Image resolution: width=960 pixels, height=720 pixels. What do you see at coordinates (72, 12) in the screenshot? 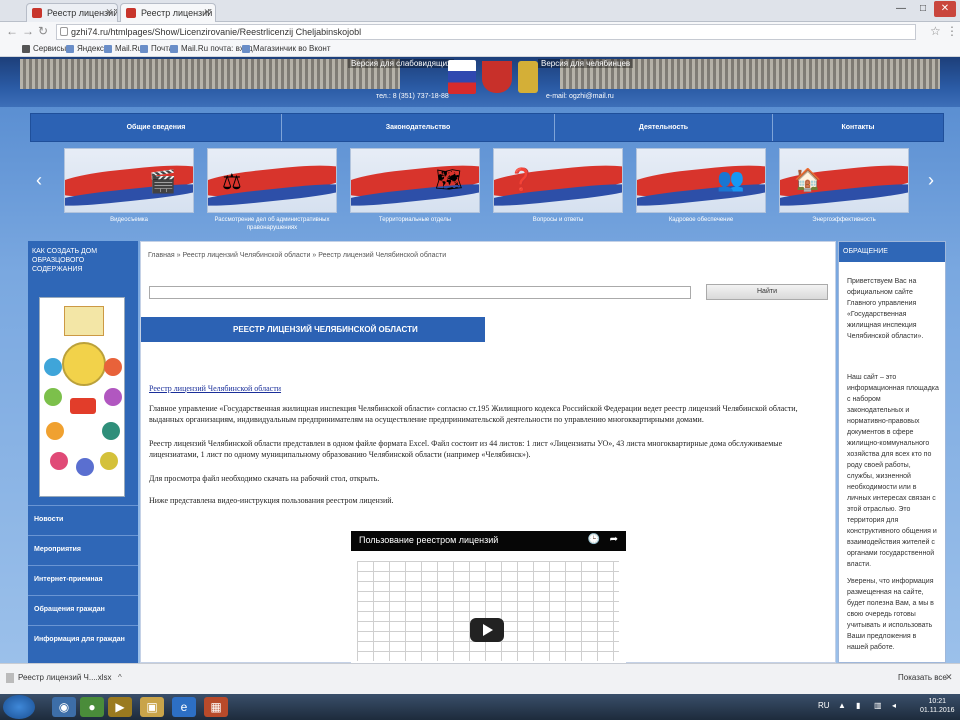
I see `browser-tab-1: Реестр лицензий Челяб ✕` at bounding box center [72, 12].